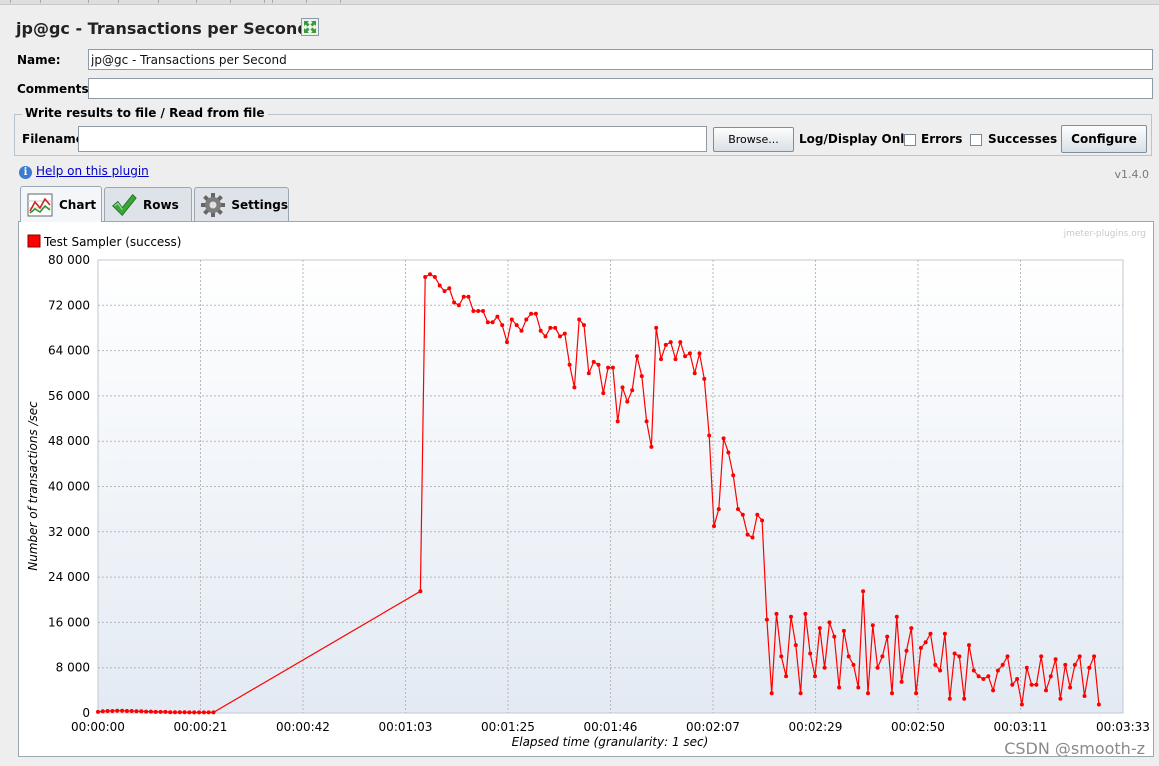 This screenshot has width=1159, height=766. I want to click on filename-field, so click(392, 139).